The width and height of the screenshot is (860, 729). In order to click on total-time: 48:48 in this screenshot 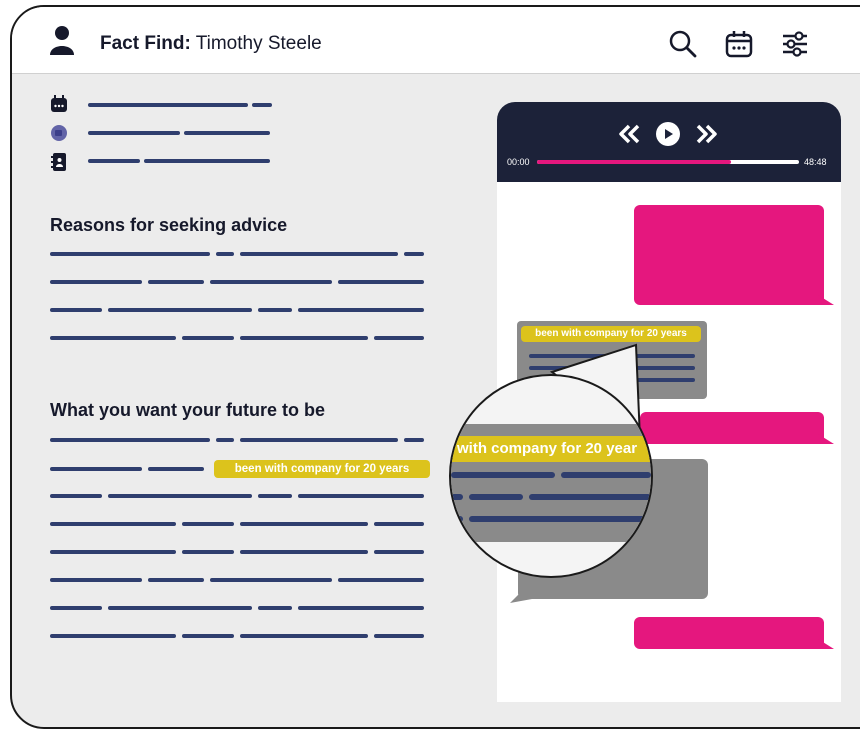, I will do `click(815, 162)`.